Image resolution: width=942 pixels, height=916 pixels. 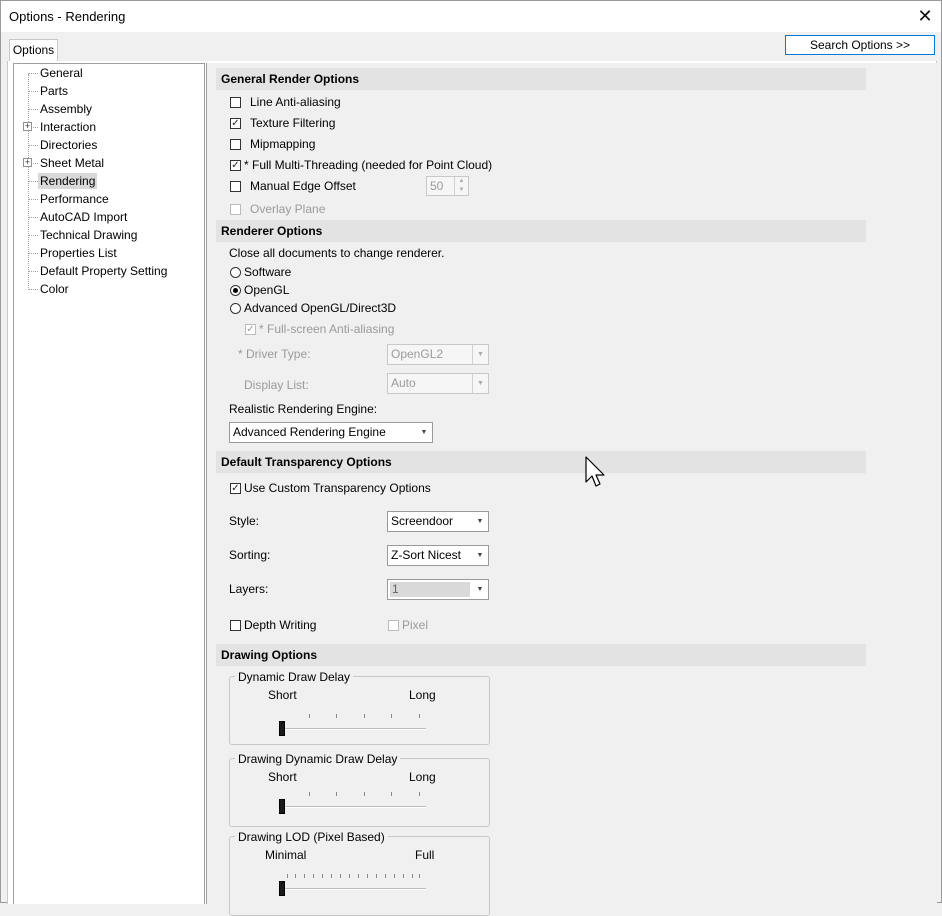 What do you see at coordinates (268, 272) in the screenshot?
I see `software-label: Software` at bounding box center [268, 272].